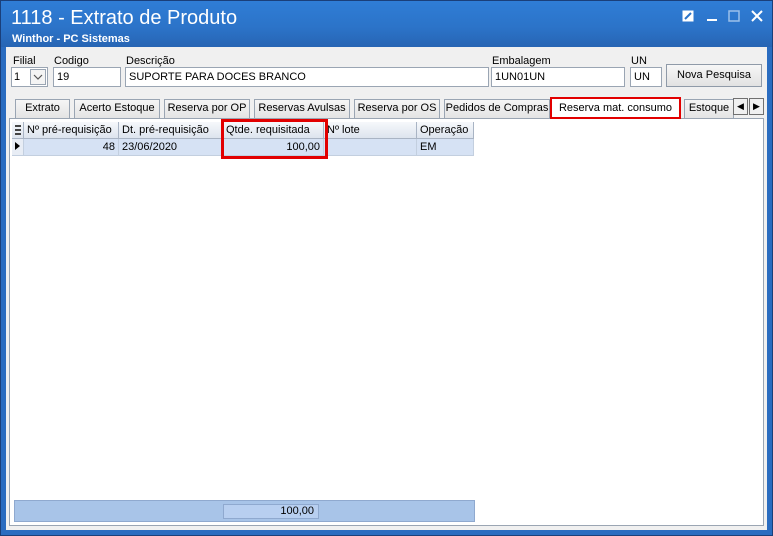  Describe the element at coordinates (521, 61) in the screenshot. I see `embalagem-label: Embalagem` at that location.